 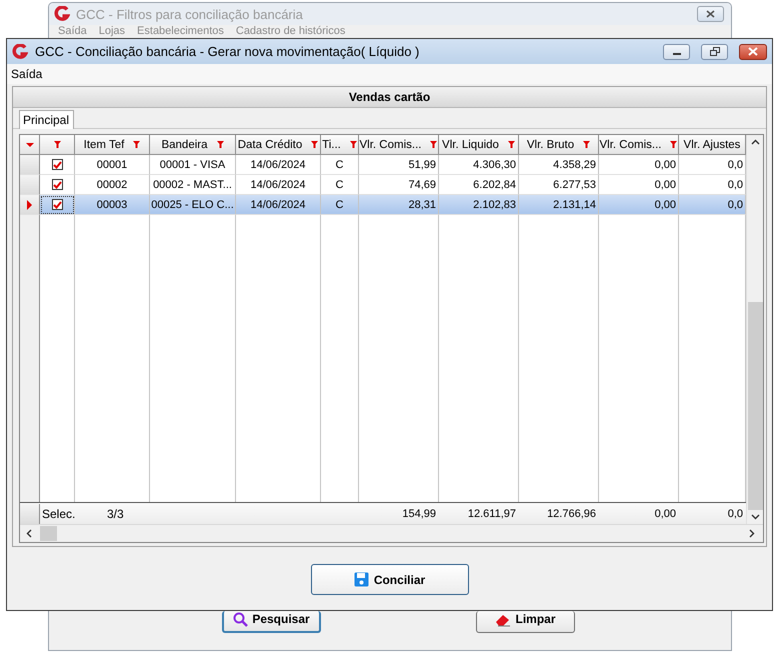 What do you see at coordinates (112, 165) in the screenshot?
I see `table-cell: 00001` at bounding box center [112, 165].